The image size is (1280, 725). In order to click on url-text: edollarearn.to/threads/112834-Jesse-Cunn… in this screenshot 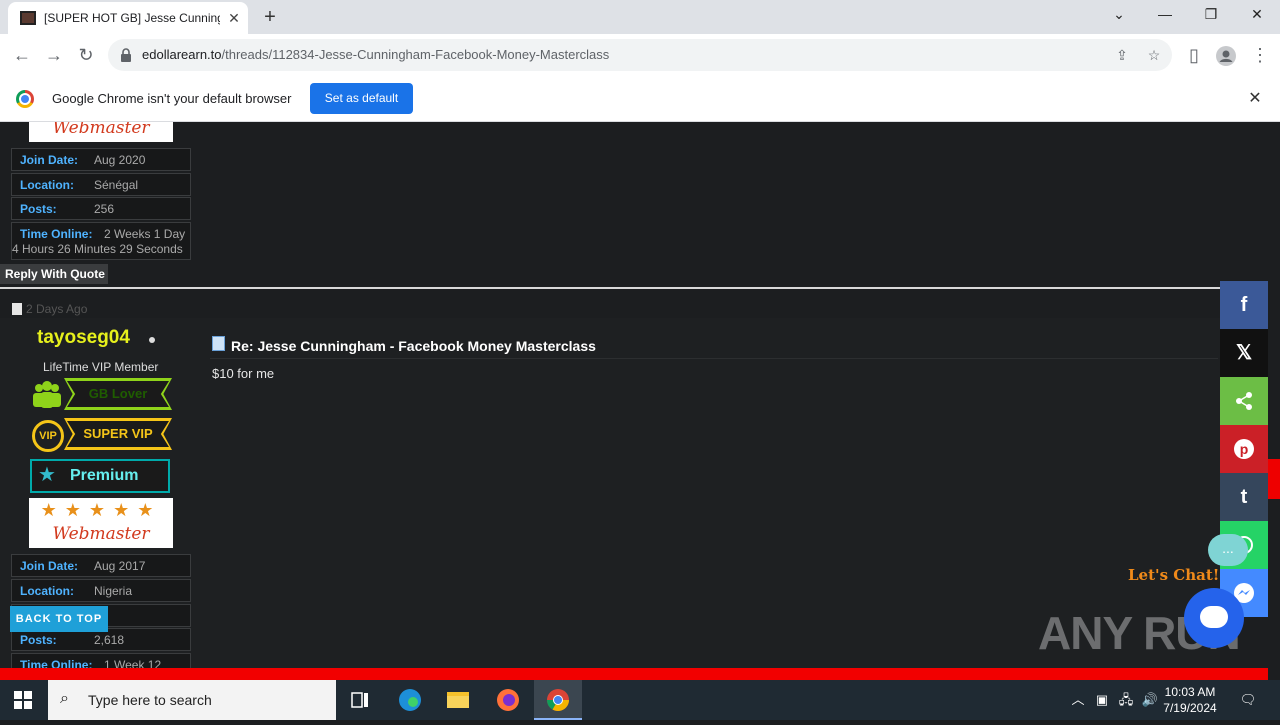, I will do `click(376, 54)`.